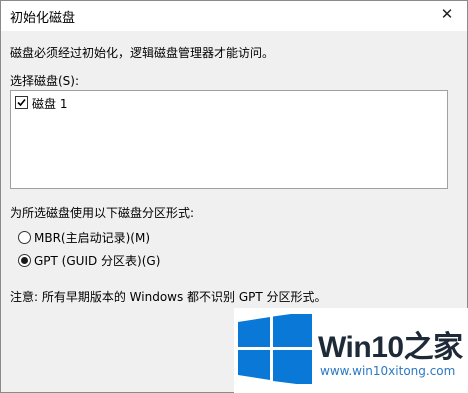  I want to click on partition-style-label: 为所选磁盘使用以下磁盘分区形式:, so click(102, 213).